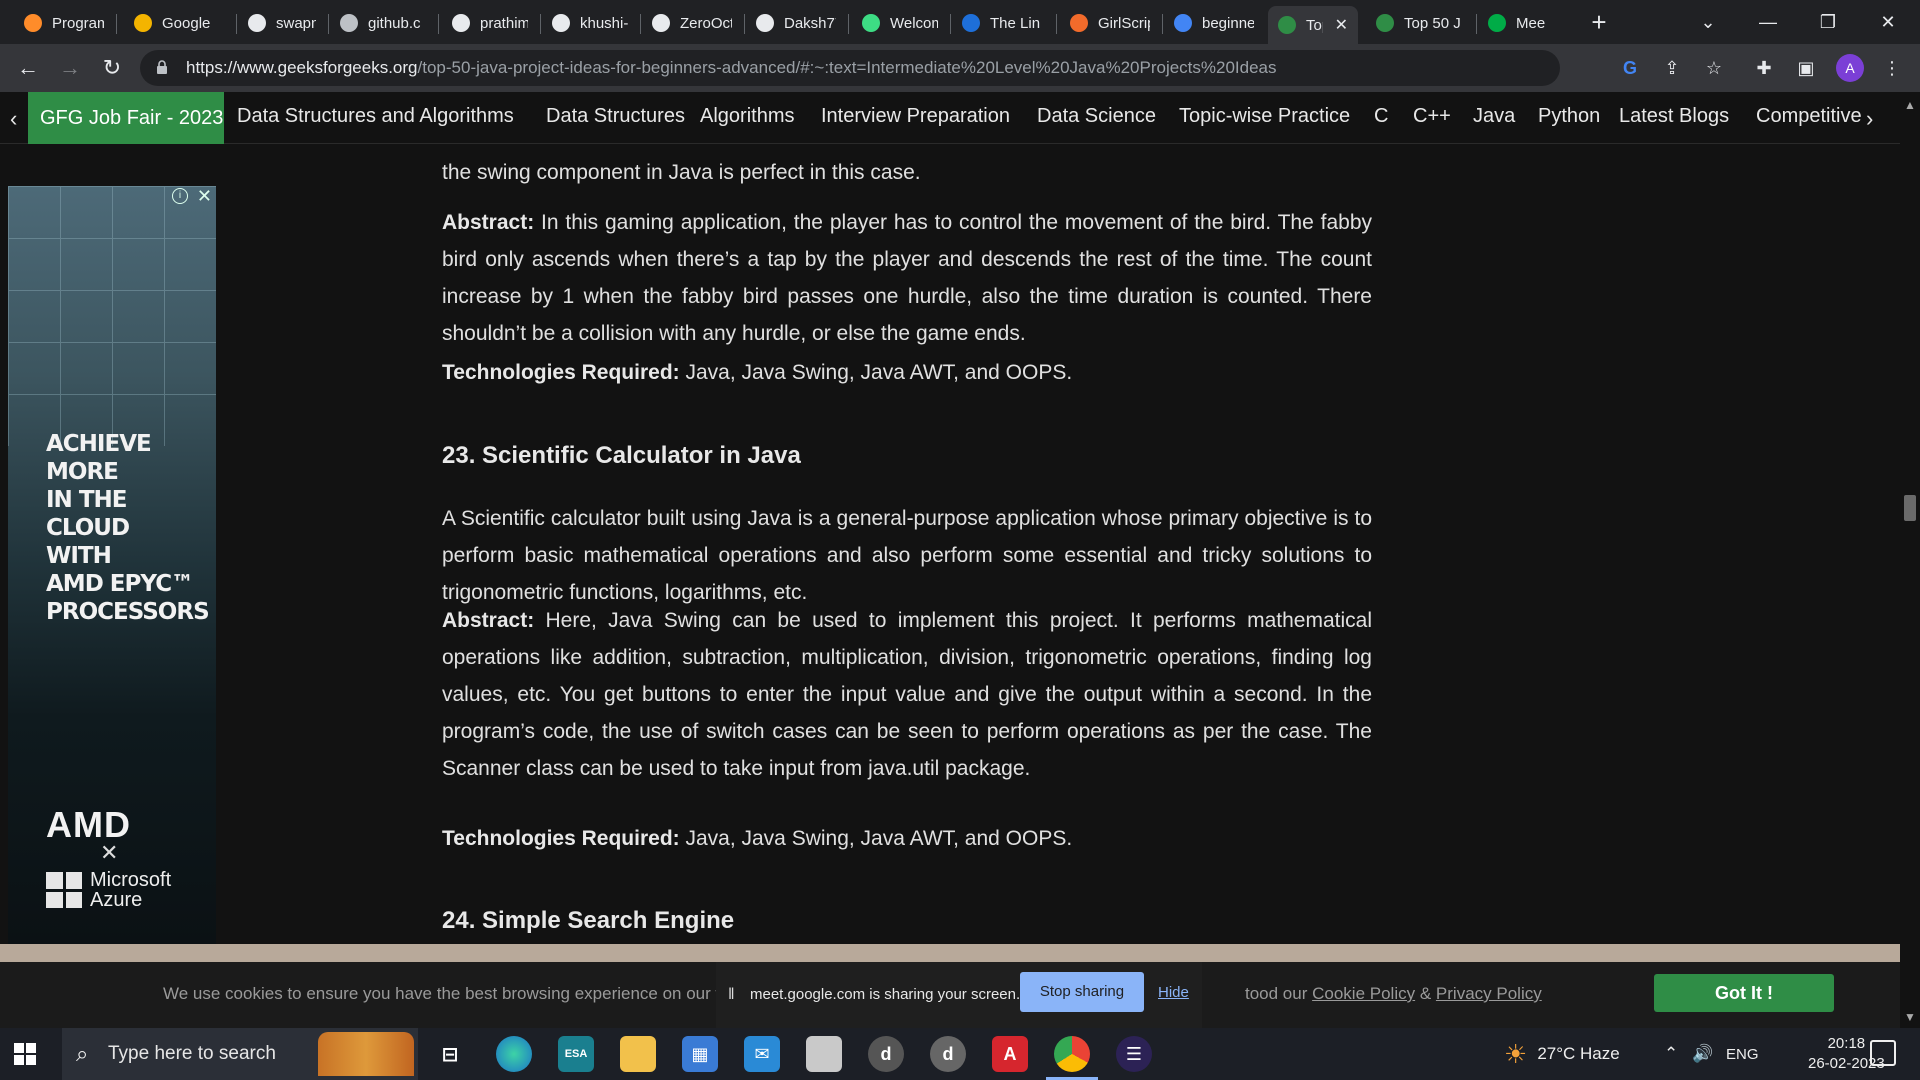 Image resolution: width=1920 pixels, height=1080 pixels. Describe the element at coordinates (1599, 23) in the screenshot. I see `new-tab-button: +` at that location.